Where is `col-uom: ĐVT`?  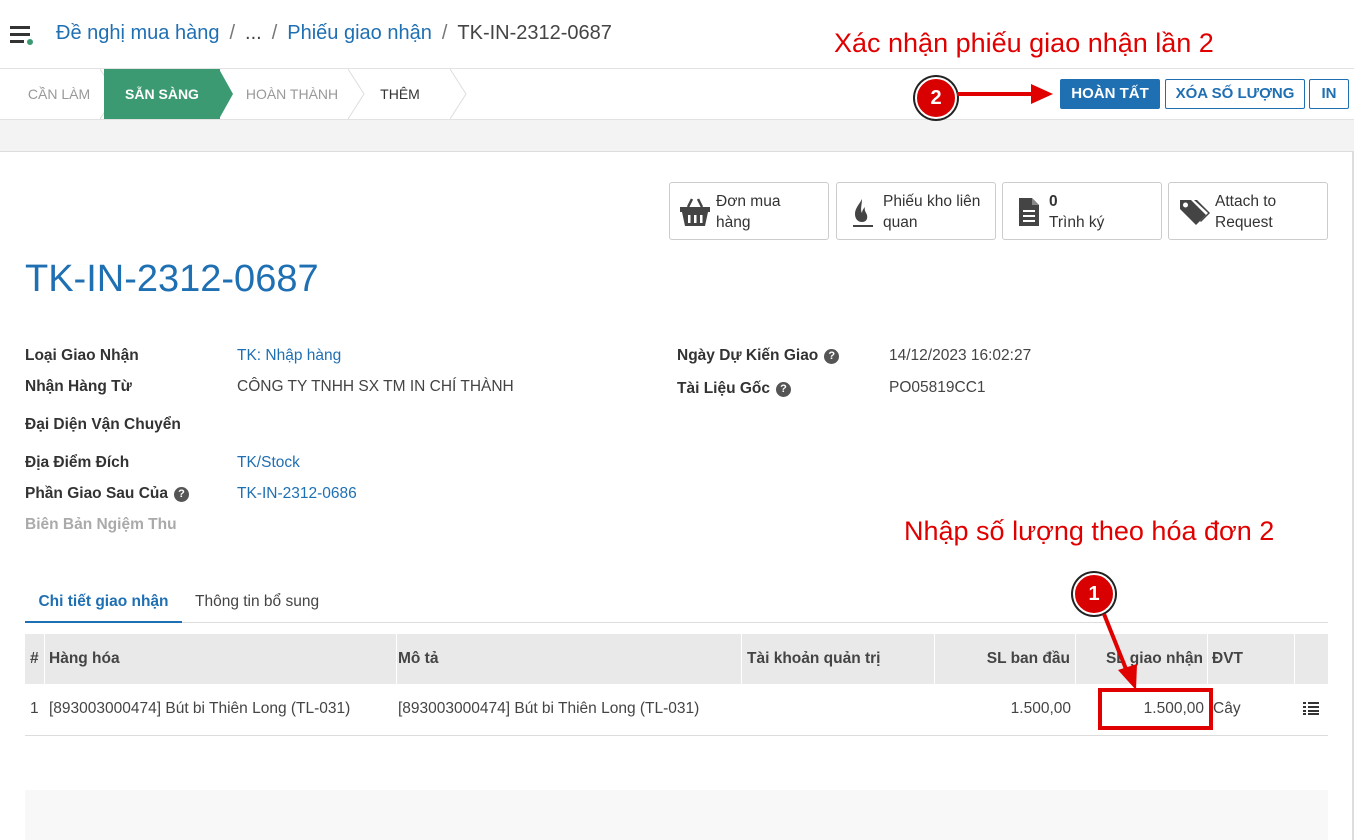 col-uom: ĐVT is located at coordinates (1251, 659).